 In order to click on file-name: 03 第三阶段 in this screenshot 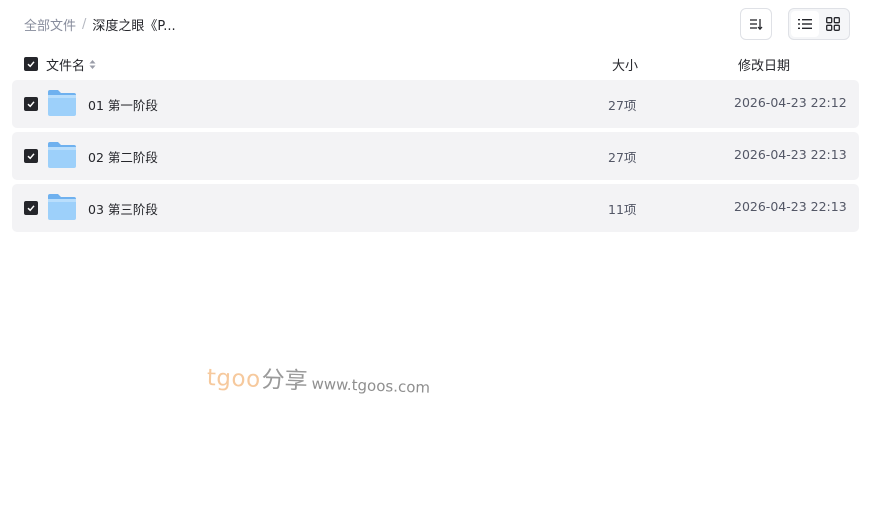, I will do `click(123, 208)`.